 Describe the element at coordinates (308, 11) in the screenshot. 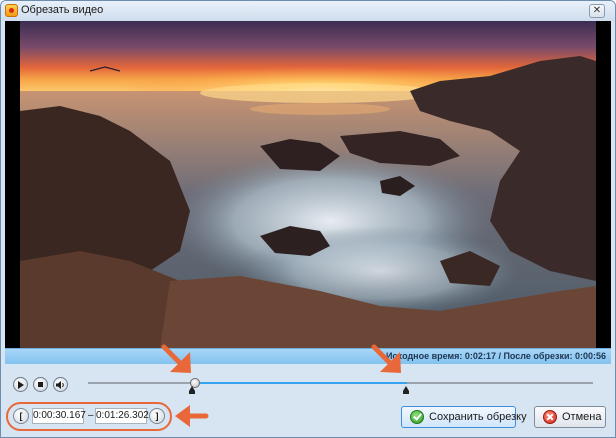

I see `title-bar: Обрезать видео ✕` at that location.